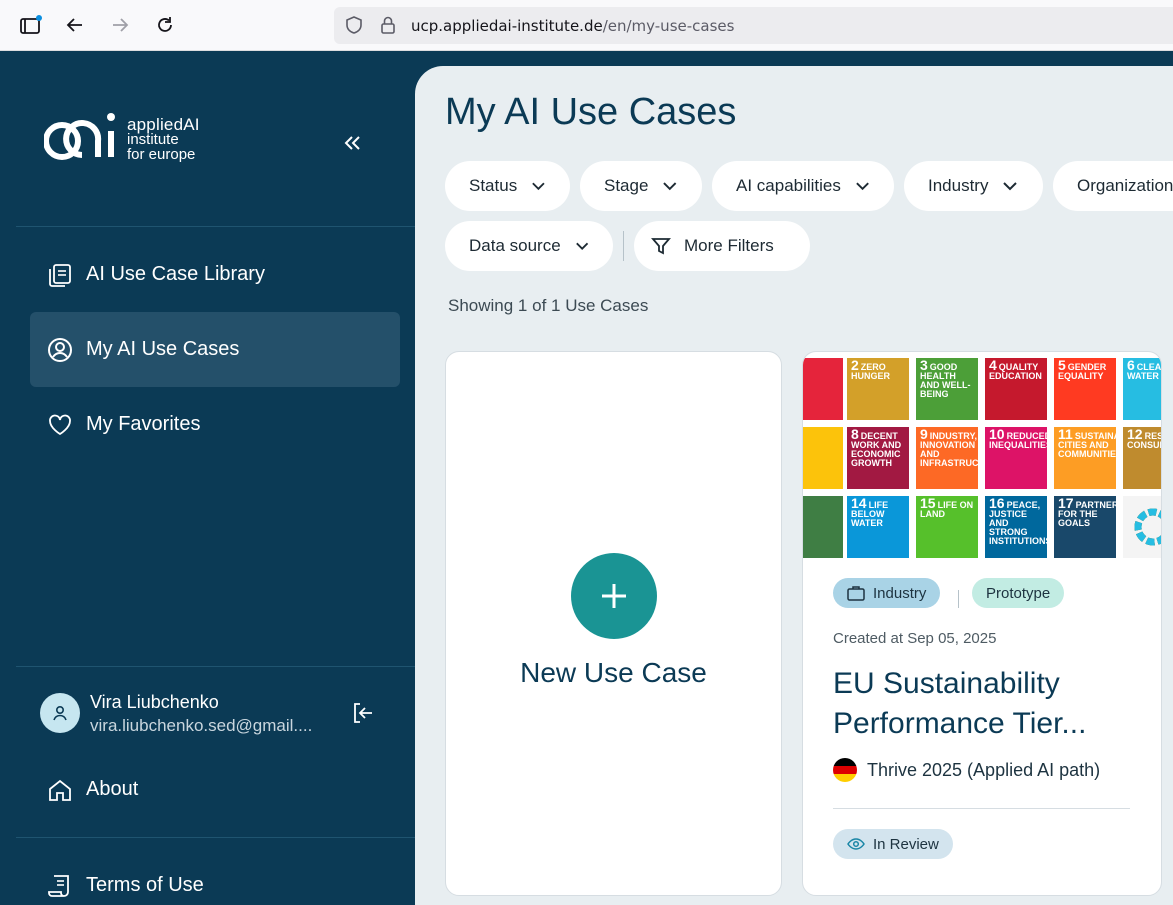  I want to click on briefcase-icon, so click(856, 593).